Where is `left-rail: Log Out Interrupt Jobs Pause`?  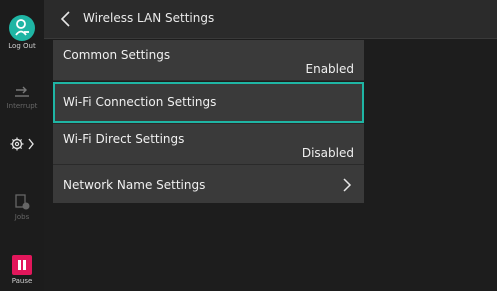
left-rail: Log Out Interrupt Jobs Pause is located at coordinates (22, 145).